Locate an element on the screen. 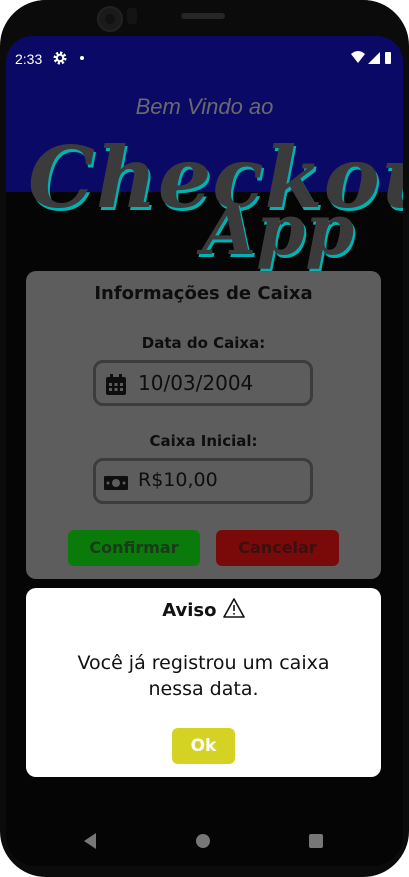 The width and height of the screenshot is (409, 877). battery-icon is located at coordinates (388, 58).